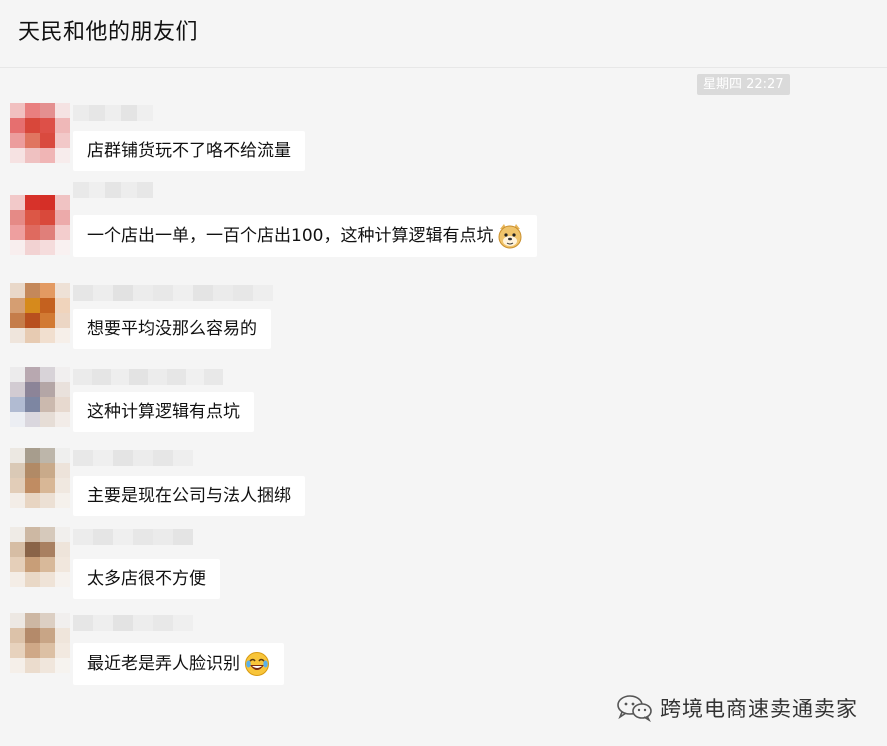 The width and height of the screenshot is (887, 746). What do you see at coordinates (743, 84) in the screenshot?
I see `timestamp-badge: 星期四 22:27` at bounding box center [743, 84].